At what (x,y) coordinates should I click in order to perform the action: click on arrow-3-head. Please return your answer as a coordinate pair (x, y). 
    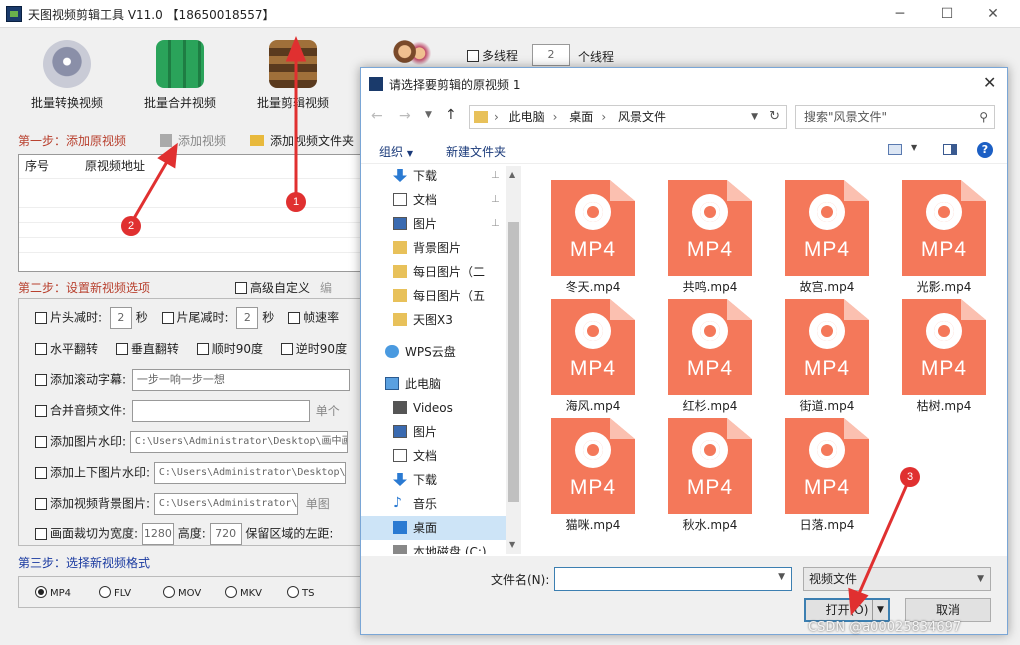
    Looking at the image, I should click on (858, 601).